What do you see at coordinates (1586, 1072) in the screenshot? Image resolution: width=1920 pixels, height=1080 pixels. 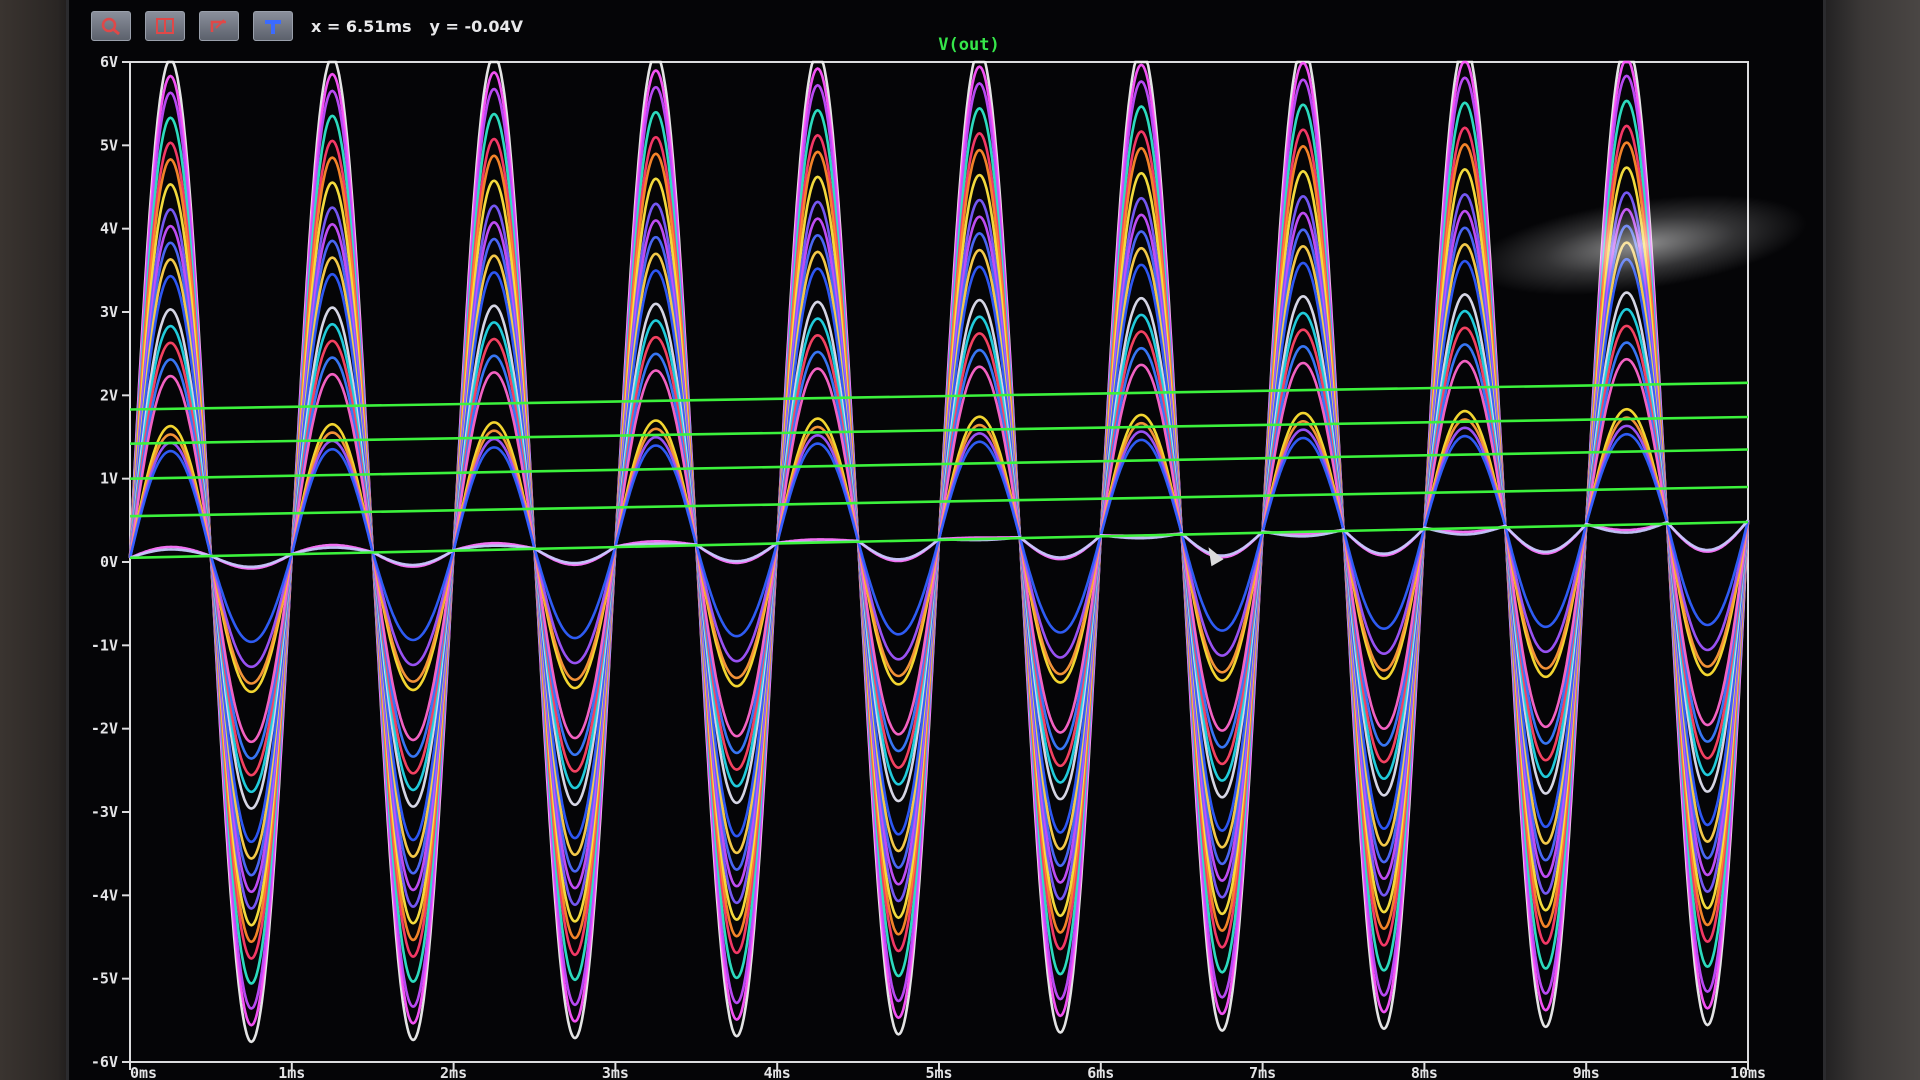 I see `x-tick-label: 9ms` at bounding box center [1586, 1072].